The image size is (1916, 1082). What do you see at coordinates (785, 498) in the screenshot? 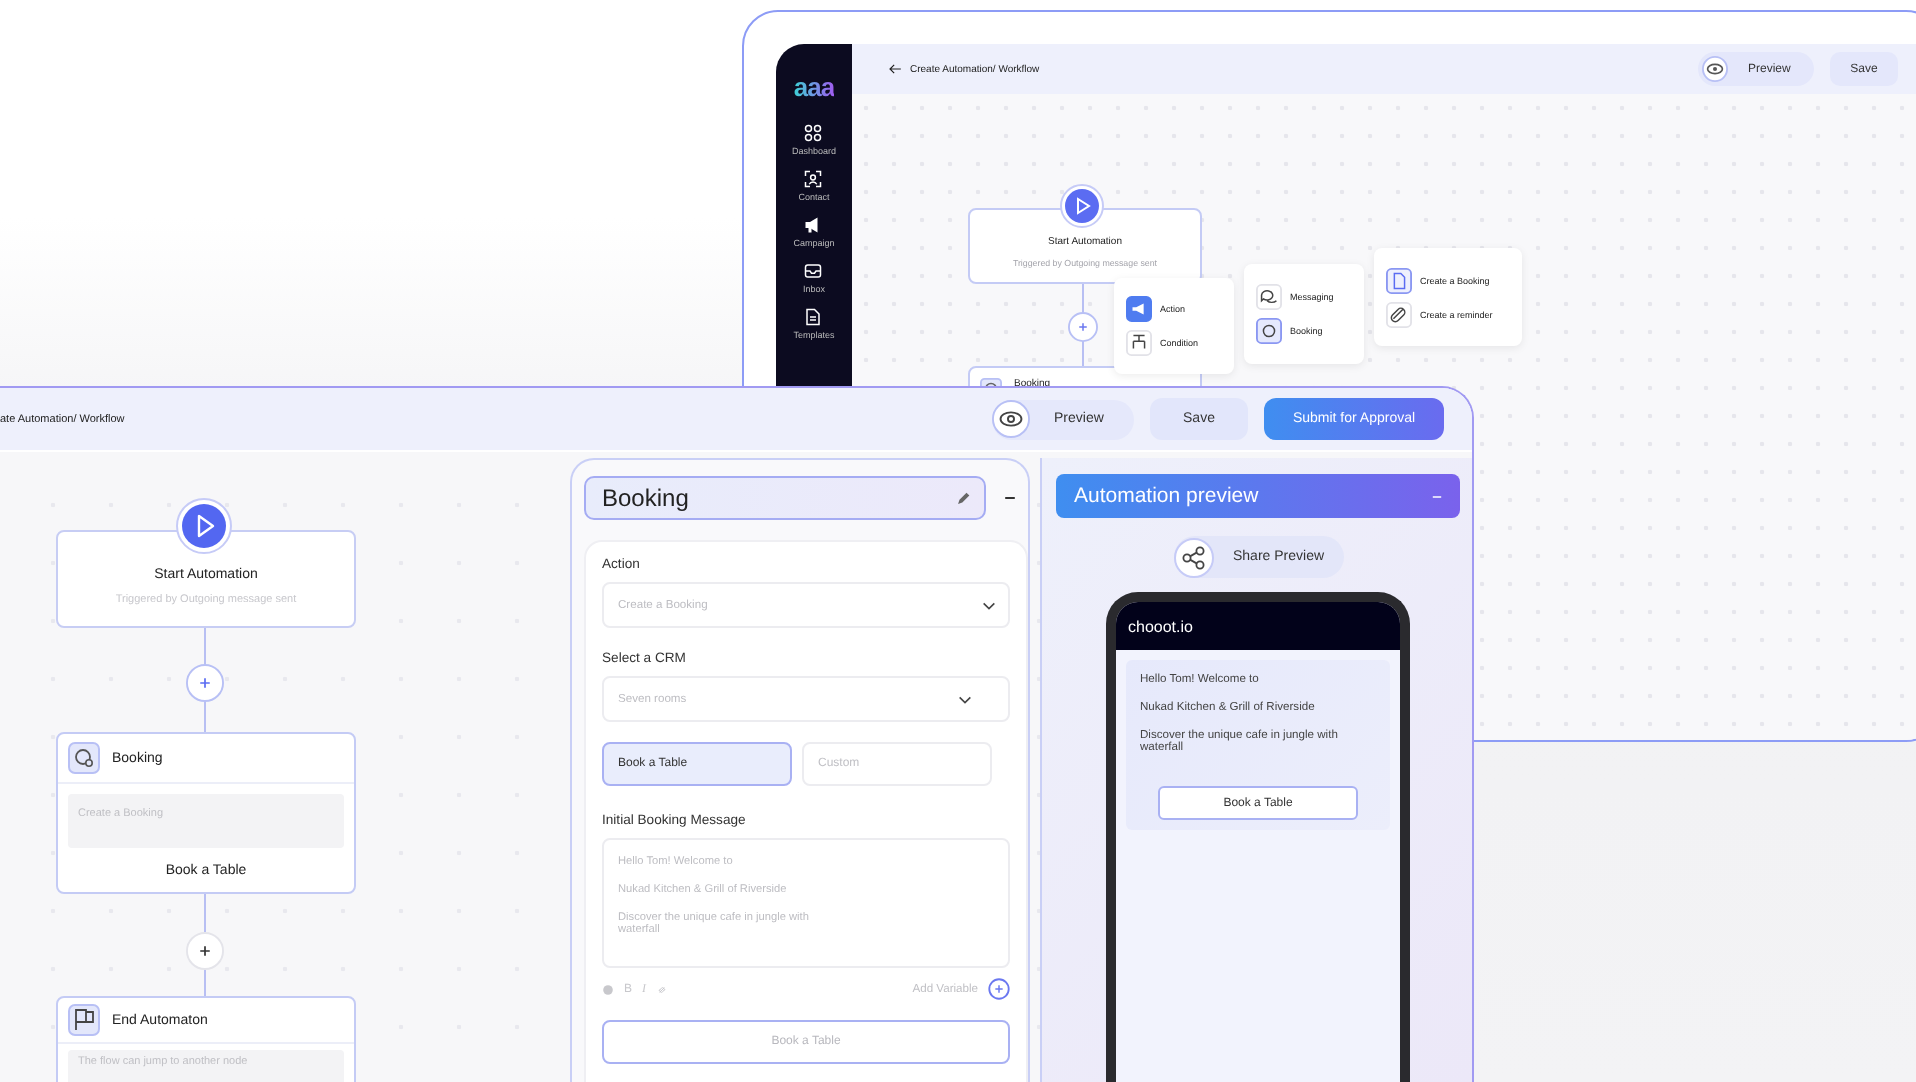
I see `title-field: Booking` at bounding box center [785, 498].